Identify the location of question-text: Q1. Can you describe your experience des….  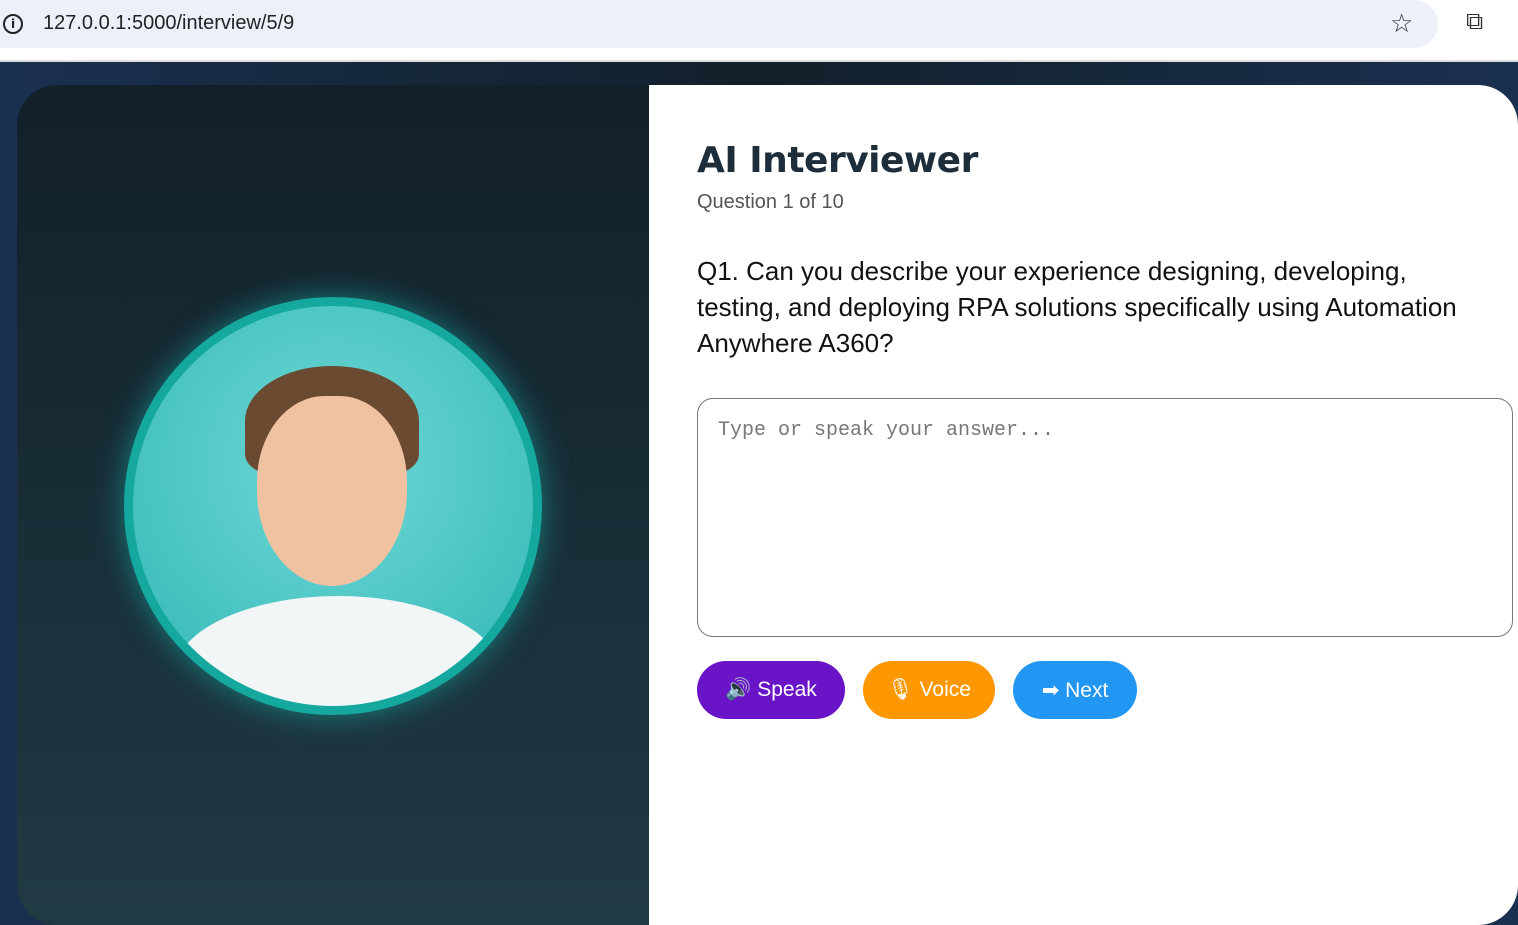
(1077, 307).